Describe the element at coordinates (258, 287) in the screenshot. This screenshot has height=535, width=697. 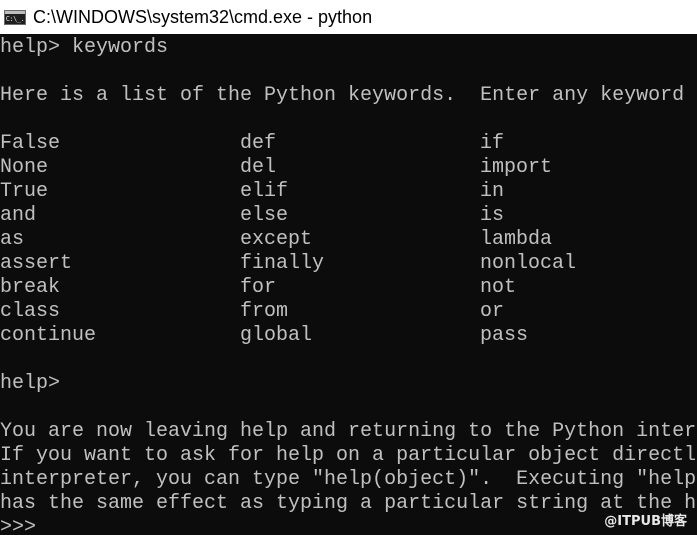
I see `keyword-item: for` at that location.